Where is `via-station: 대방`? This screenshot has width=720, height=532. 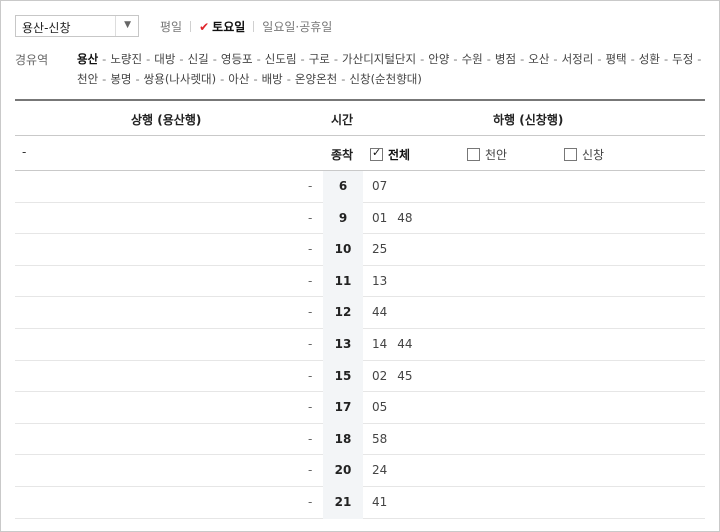 via-station: 대방 is located at coordinates (165, 59).